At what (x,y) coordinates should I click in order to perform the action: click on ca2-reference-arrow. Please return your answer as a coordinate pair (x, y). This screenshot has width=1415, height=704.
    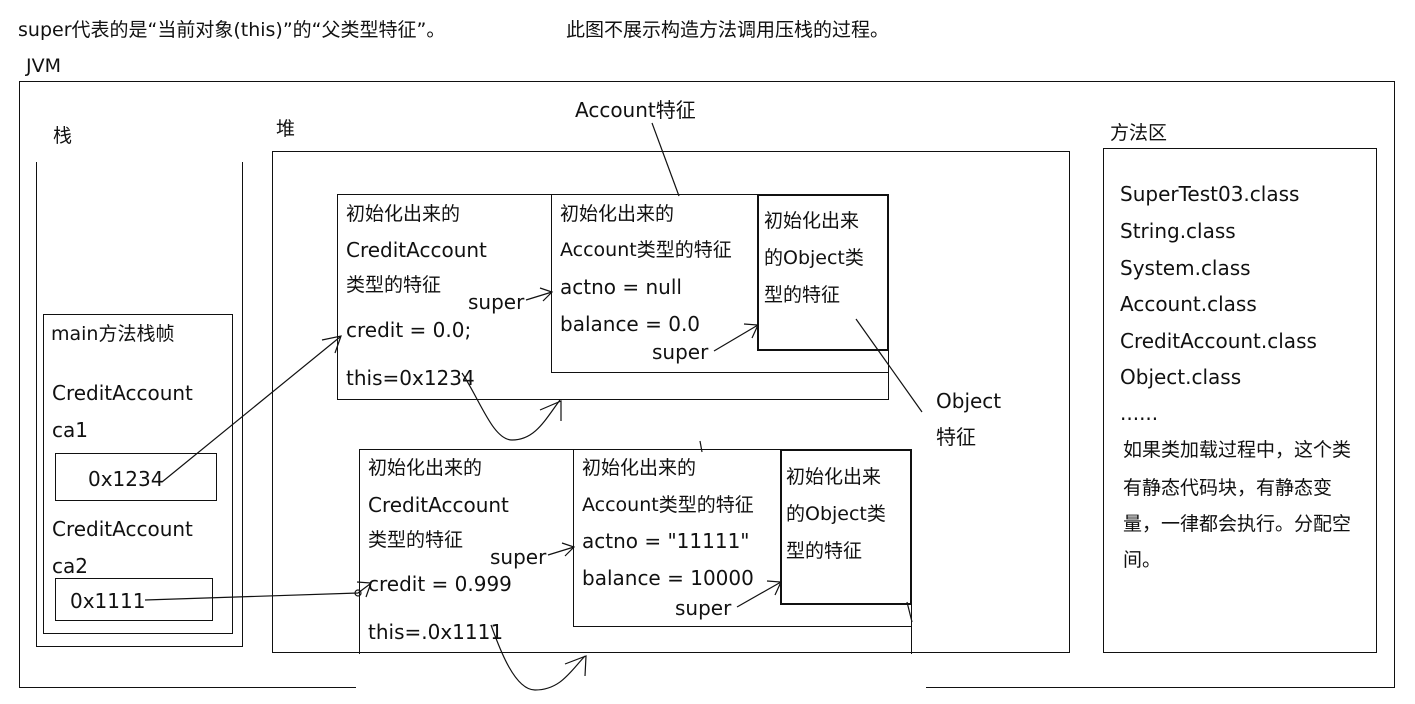
    Looking at the image, I should click on (257, 592).